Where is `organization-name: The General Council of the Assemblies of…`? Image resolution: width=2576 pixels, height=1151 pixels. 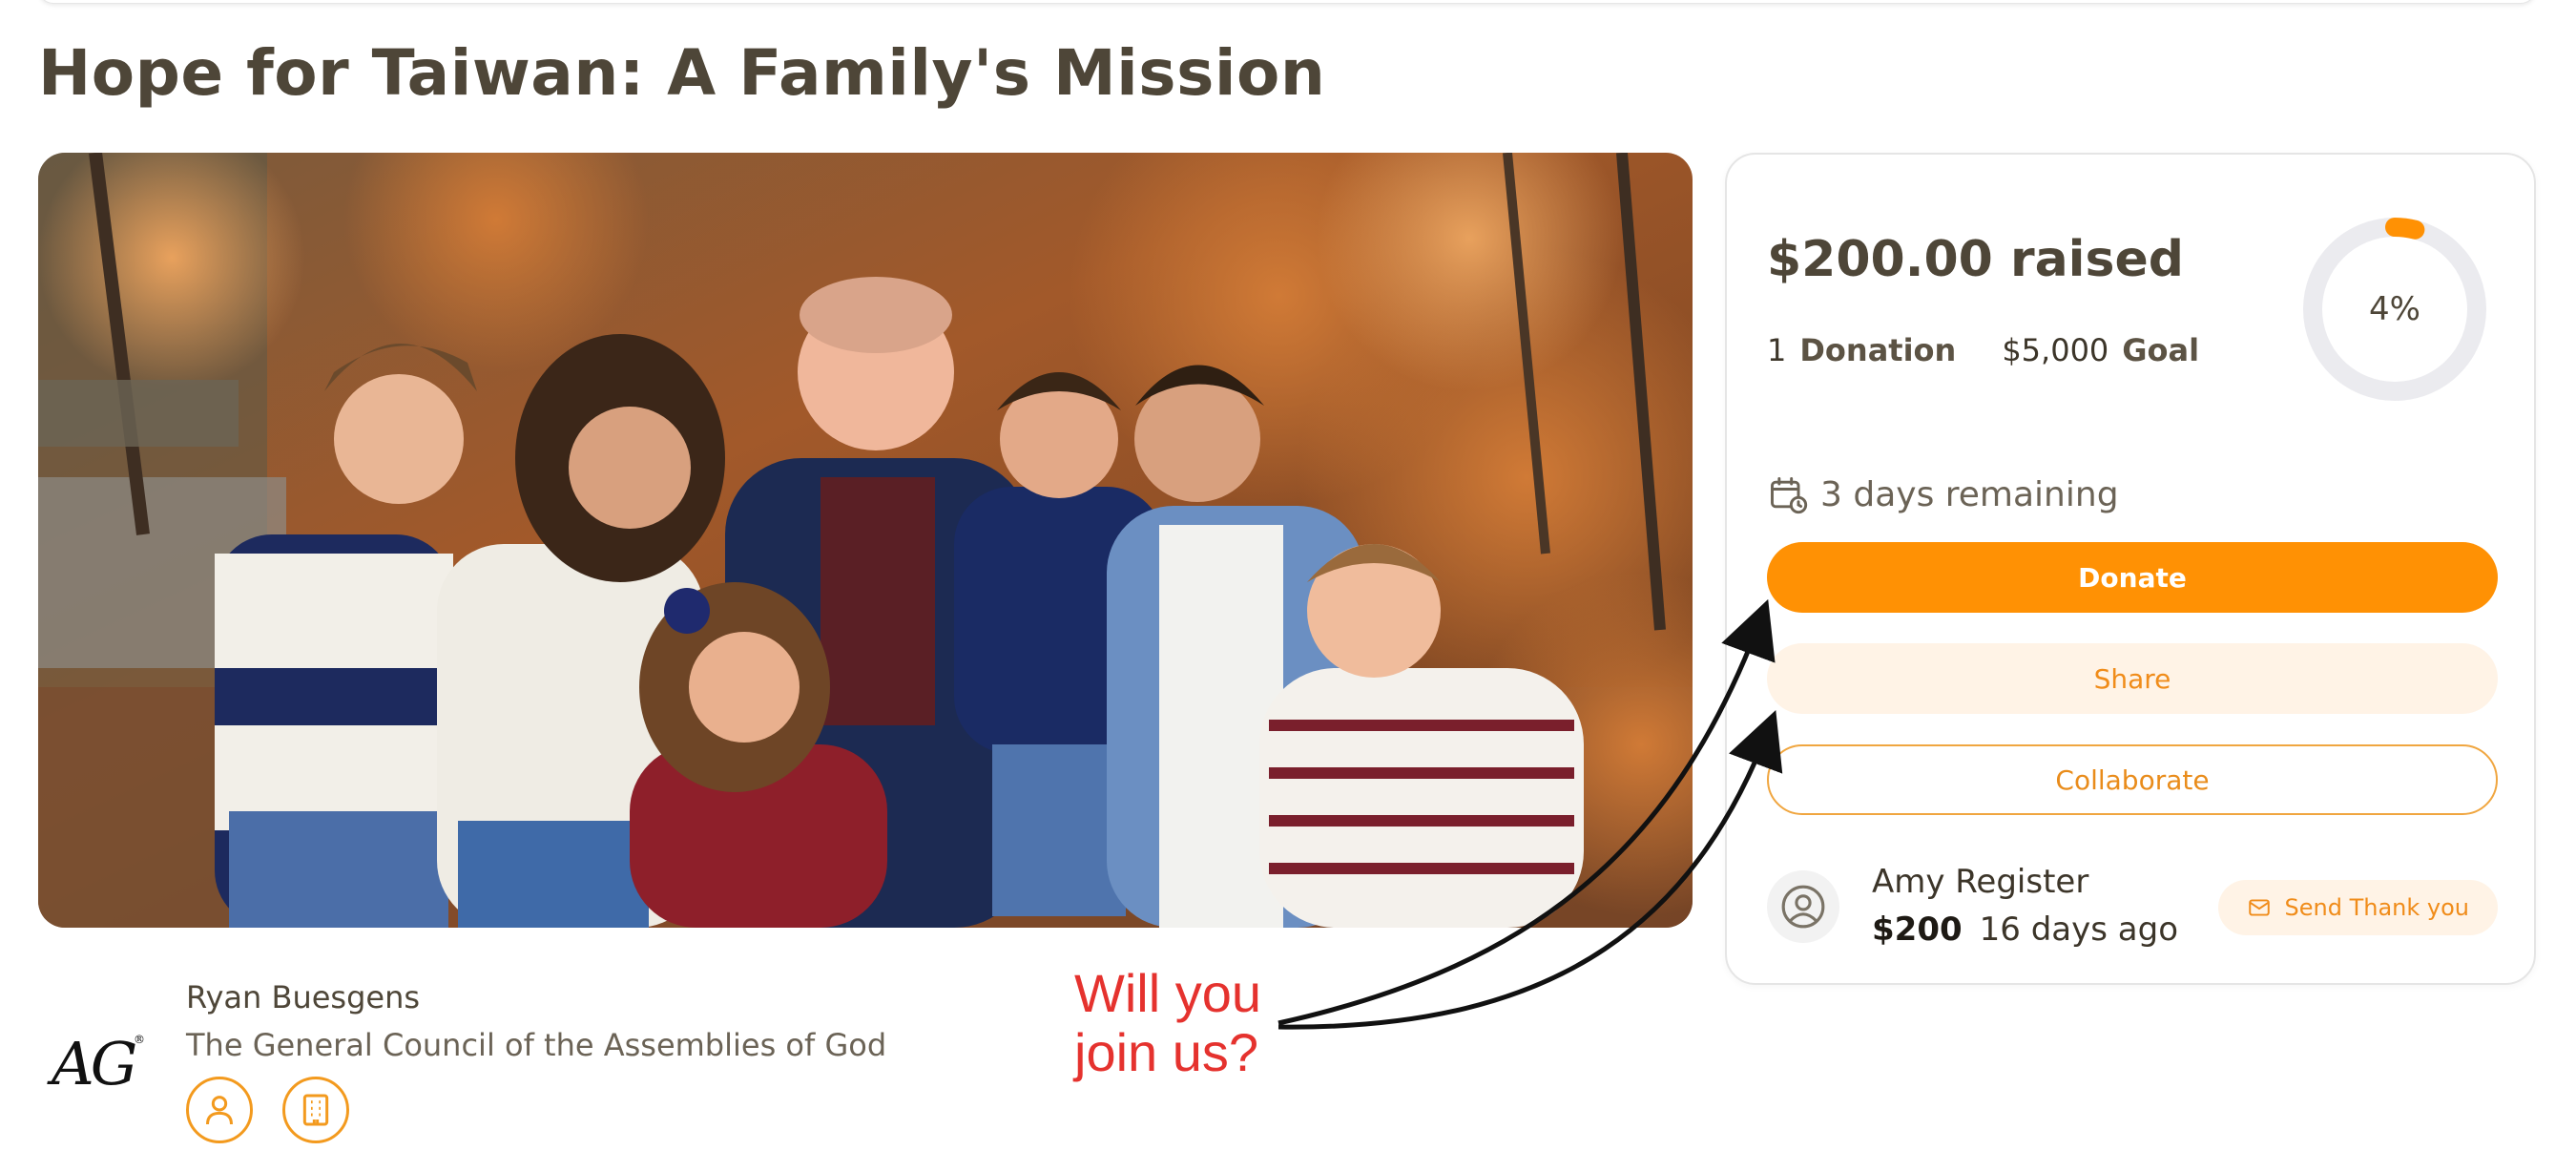
organization-name: The General Council of the Assemblies of… is located at coordinates (536, 1045).